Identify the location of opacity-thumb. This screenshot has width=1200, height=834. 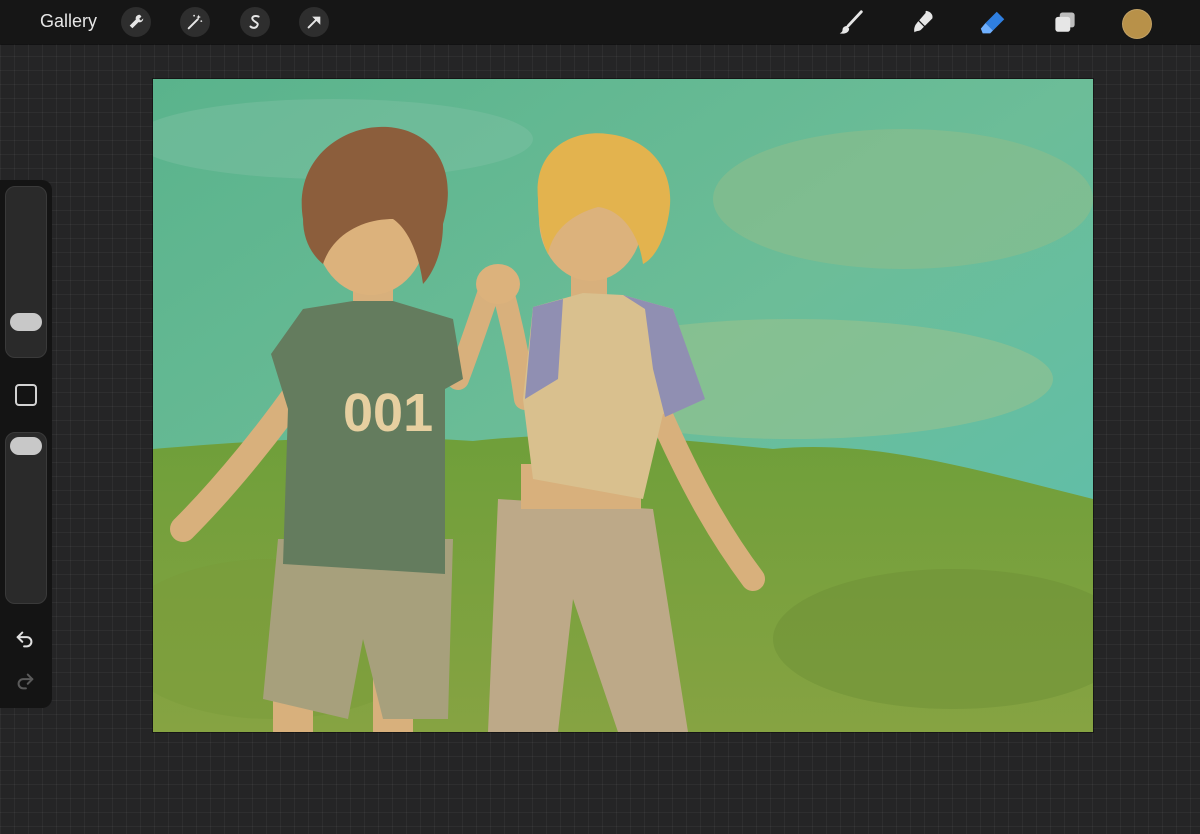
(26, 446).